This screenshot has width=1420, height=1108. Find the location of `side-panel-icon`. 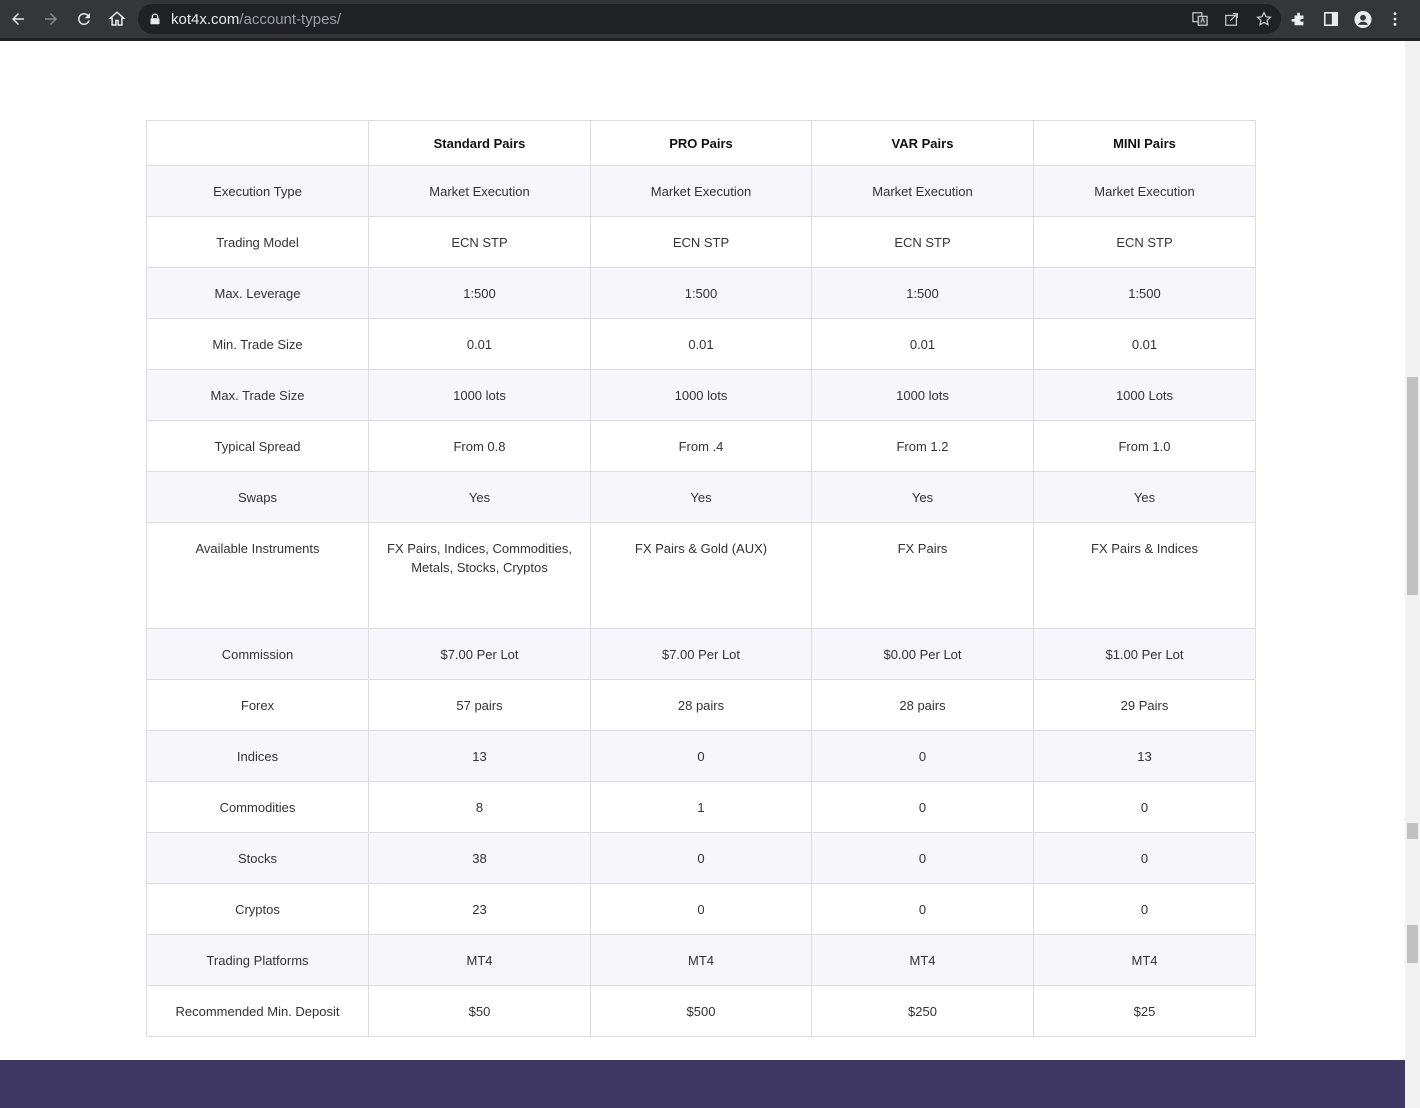

side-panel-icon is located at coordinates (1331, 19).